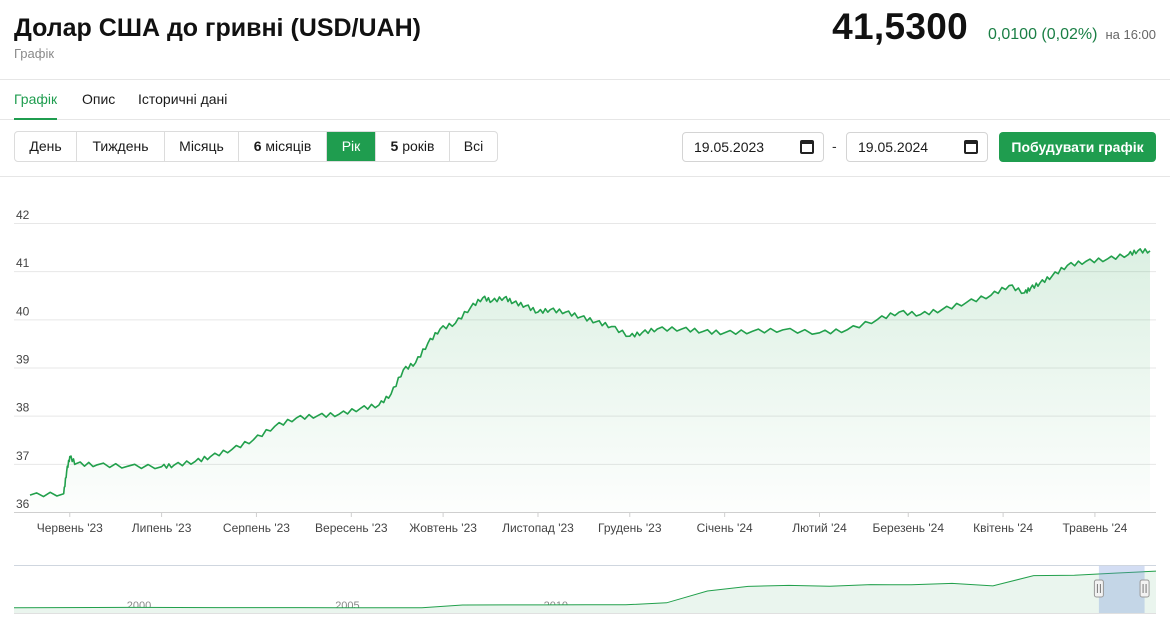 The width and height of the screenshot is (1170, 642). I want to click on period-6-months-number: 6, so click(257, 146).